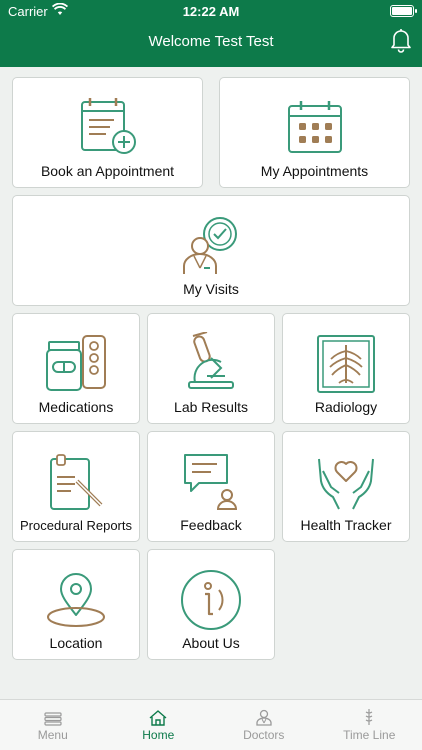 The width and height of the screenshot is (422, 750). I want to click on lab-results-tile: Lab Results, so click(211, 368).